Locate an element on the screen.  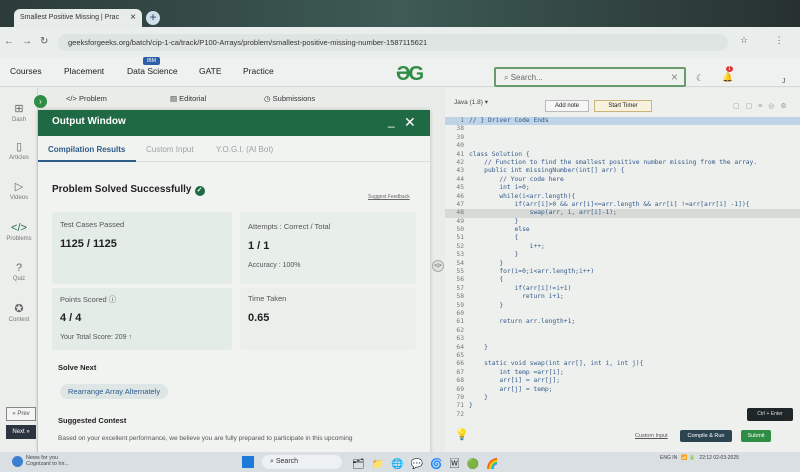
code-line: 67 int temp =arr[i]; is located at coordinates (622, 373).